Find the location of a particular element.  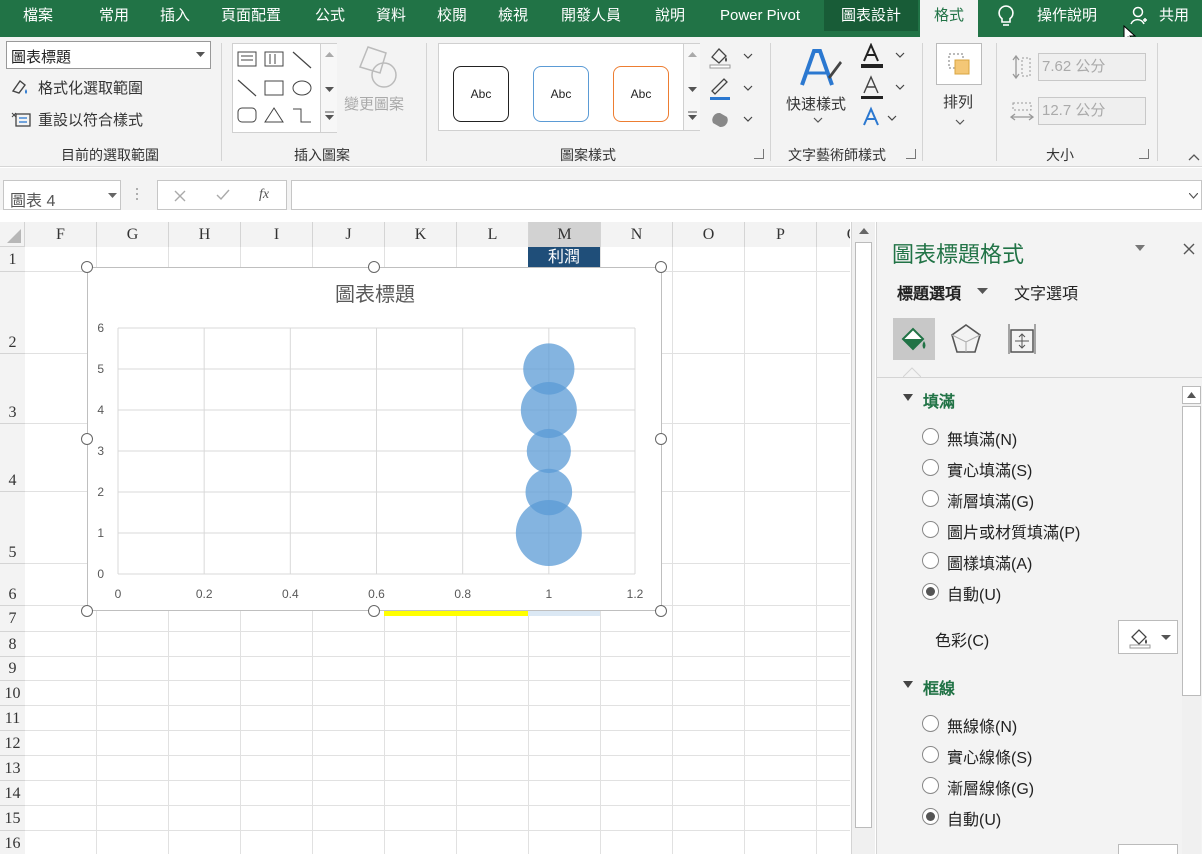

column-header-i: I is located at coordinates (277, 234).